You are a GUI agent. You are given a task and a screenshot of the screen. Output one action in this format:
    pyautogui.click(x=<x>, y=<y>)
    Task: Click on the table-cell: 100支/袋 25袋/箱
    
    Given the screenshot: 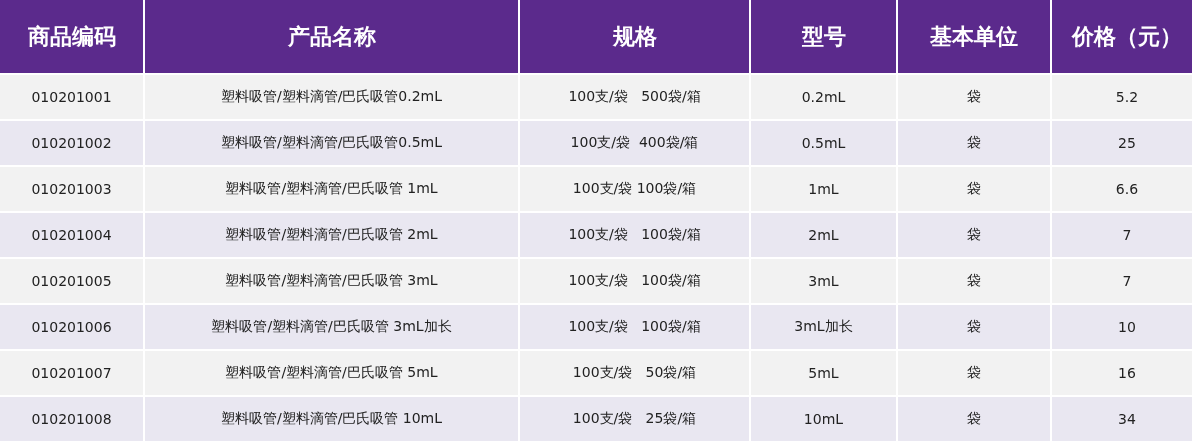 What is the action you would take?
    pyautogui.click(x=634, y=419)
    